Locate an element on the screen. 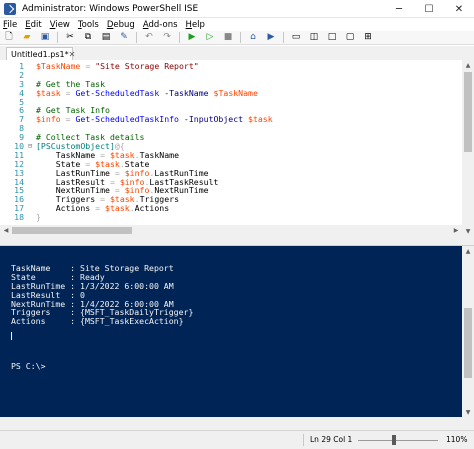 This screenshot has height=449, width=474. scroll-left-icon: ◀ is located at coordinates (6, 230).